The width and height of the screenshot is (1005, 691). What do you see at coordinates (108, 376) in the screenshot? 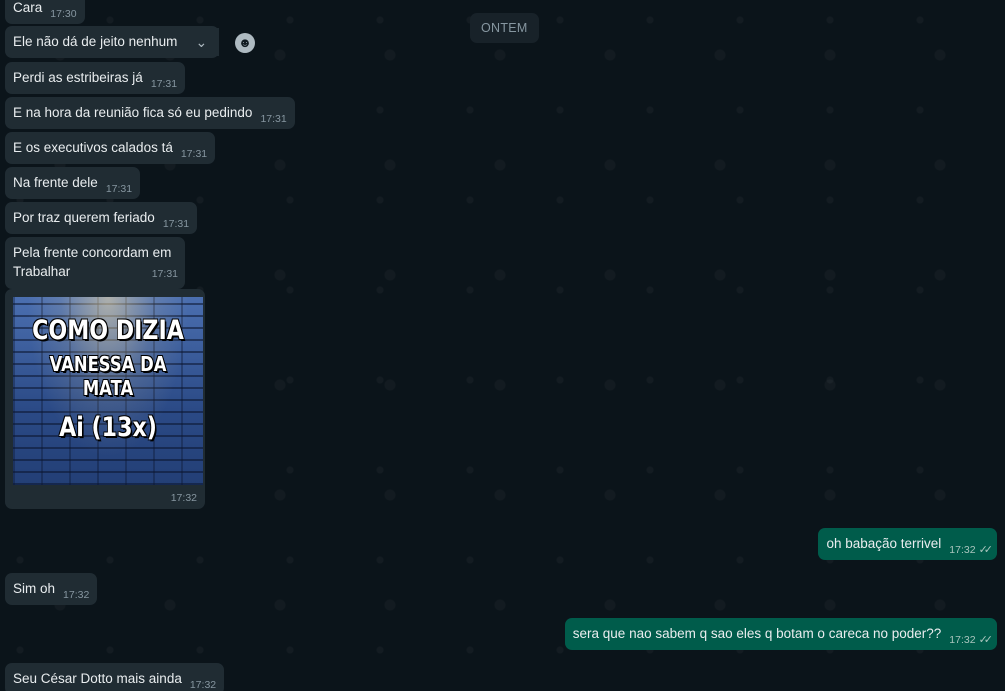
I see `image-caption-line: VANESSA DA MATA` at bounding box center [108, 376].